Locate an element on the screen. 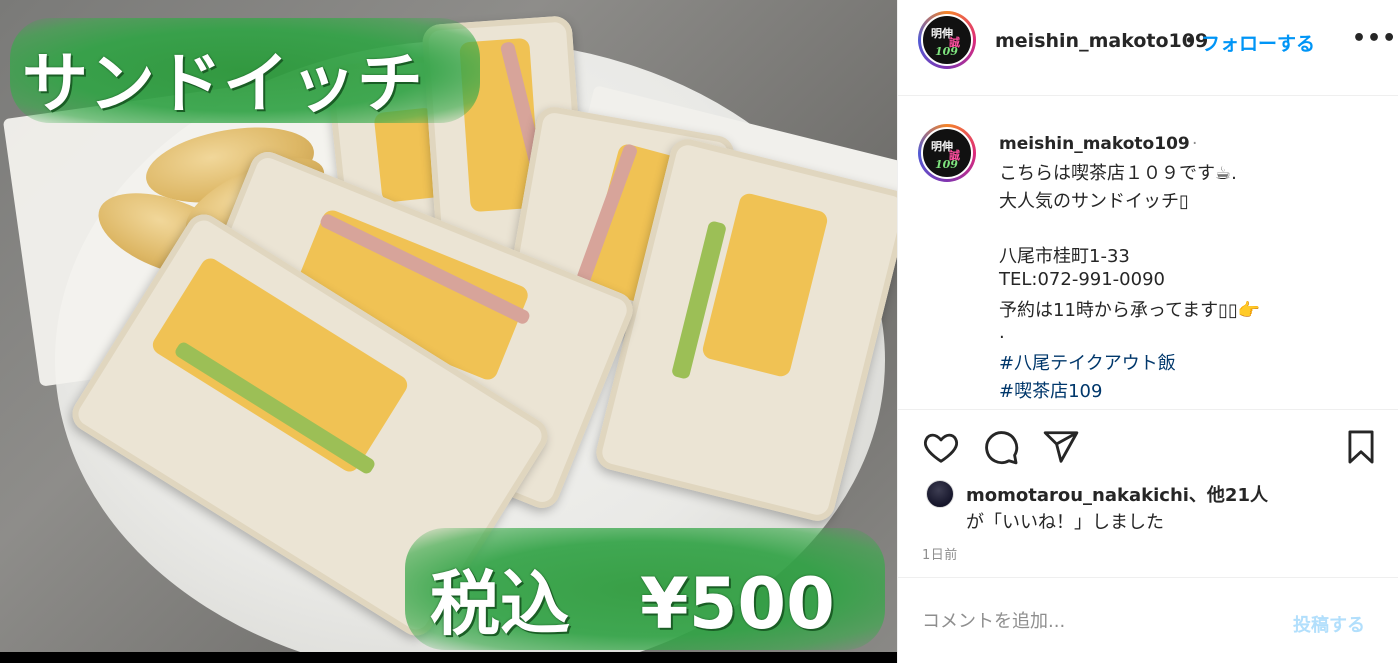 The image size is (1398, 663). action-bar is located at coordinates (1148, 440).